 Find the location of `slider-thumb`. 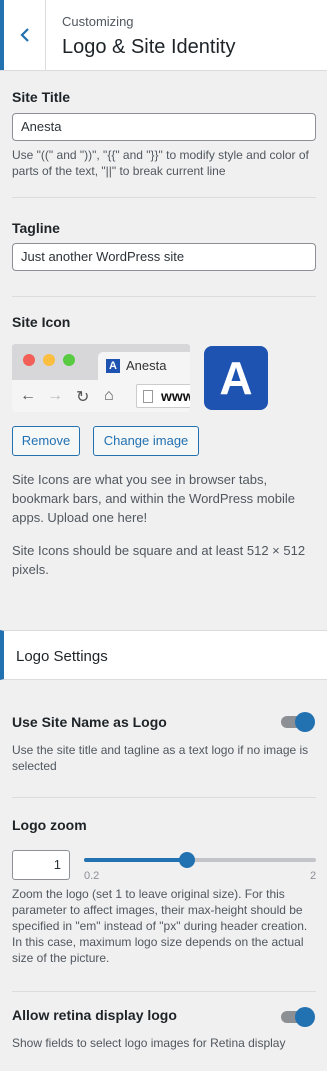

slider-thumb is located at coordinates (187, 860).